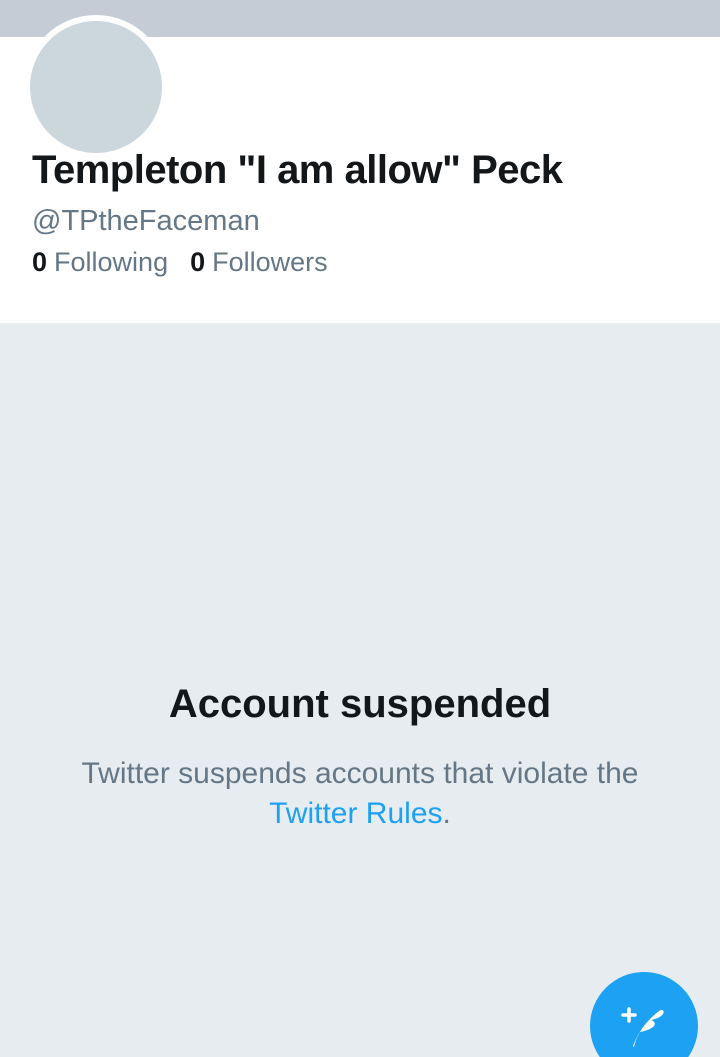 The image size is (720, 1057). Describe the element at coordinates (146, 221) in the screenshot. I see `username-handle: @TPtheFaceman` at that location.